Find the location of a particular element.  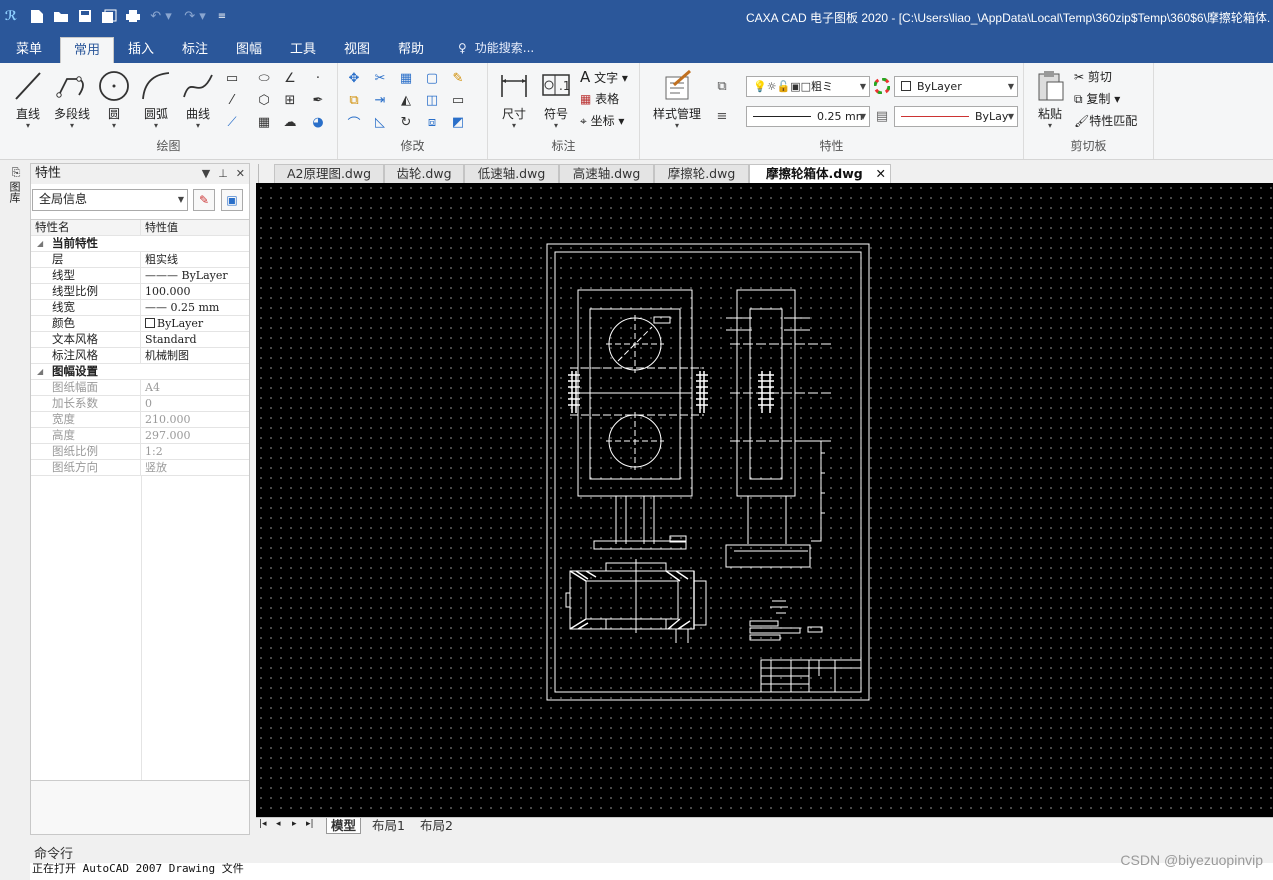

line-button: 直线 ▾ is located at coordinates (28, 101).